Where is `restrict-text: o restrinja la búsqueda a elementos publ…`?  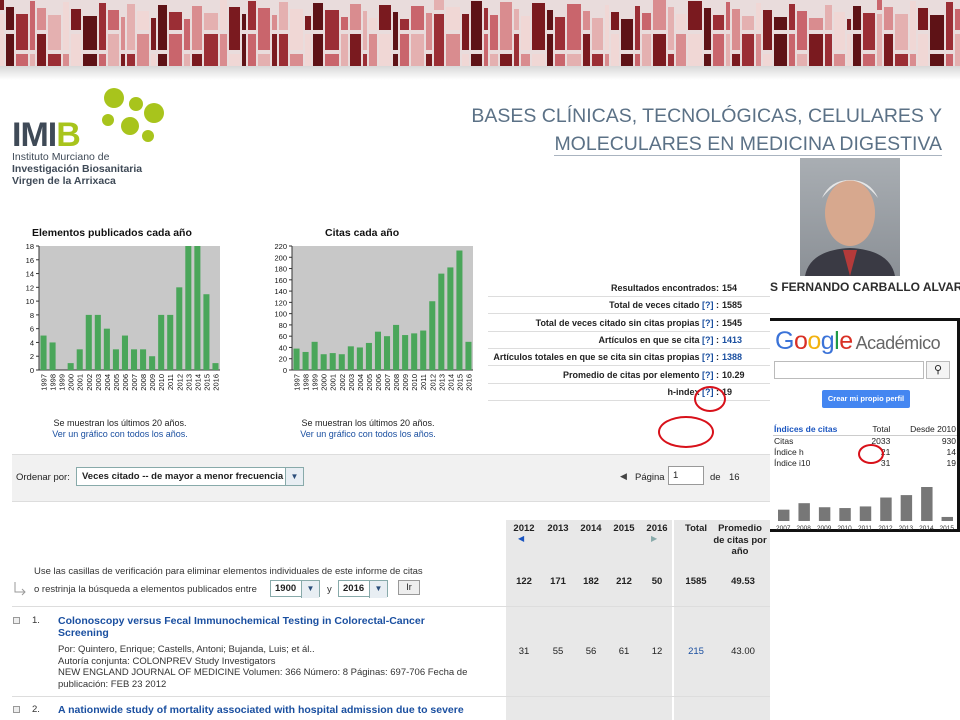 restrict-text: o restrinja la búsqueda a elementos publ… is located at coordinates (145, 589).